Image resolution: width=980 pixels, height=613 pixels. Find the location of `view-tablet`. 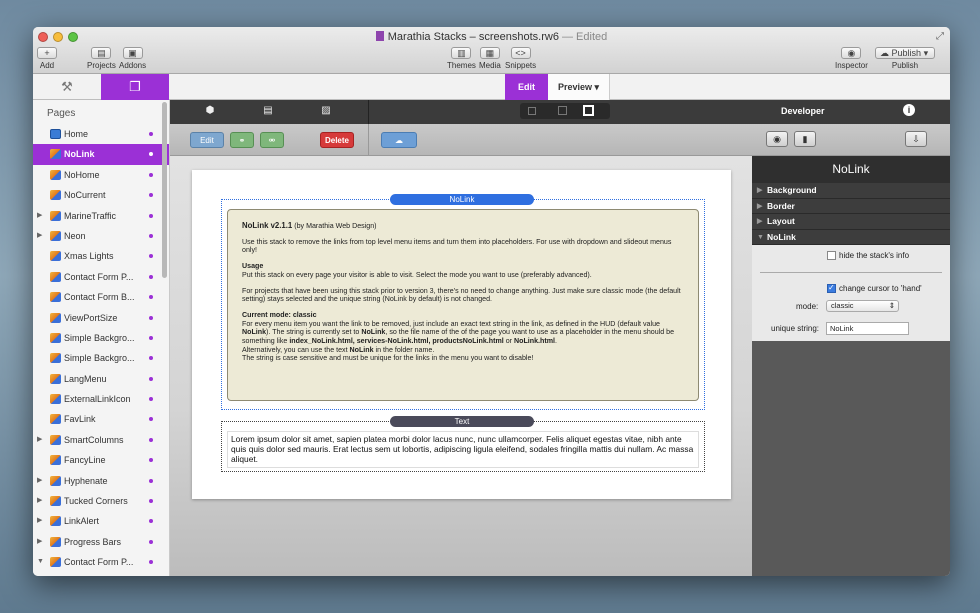

view-tablet is located at coordinates (562, 110).